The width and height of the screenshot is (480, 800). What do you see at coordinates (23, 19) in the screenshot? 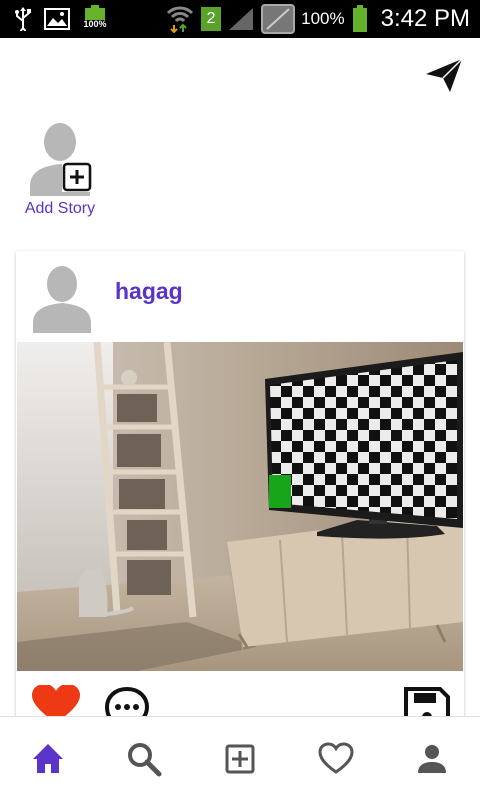
I see `usb-icon` at bounding box center [23, 19].